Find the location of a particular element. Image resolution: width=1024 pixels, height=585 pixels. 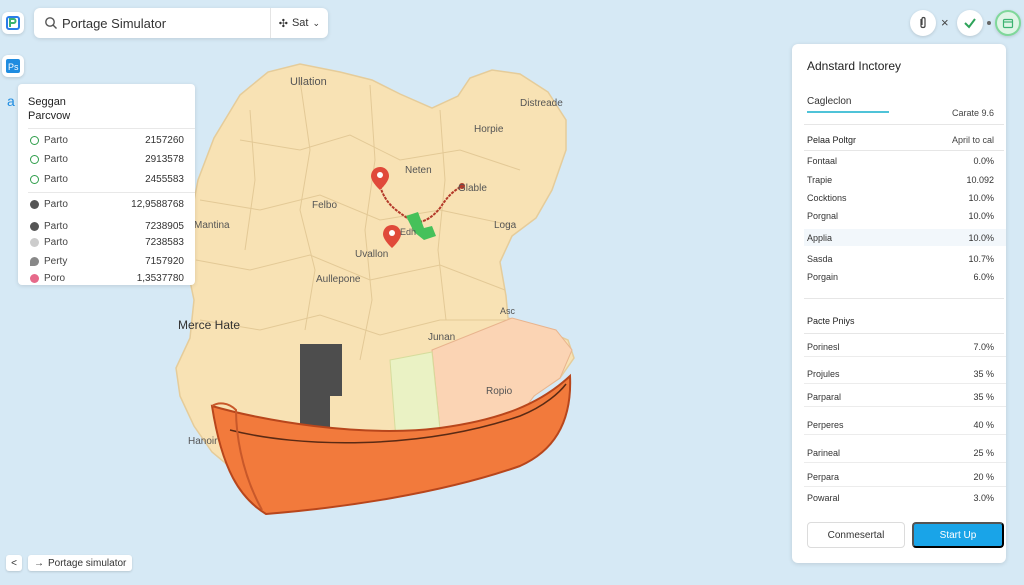

paperclip-icon is located at coordinates (923, 22).